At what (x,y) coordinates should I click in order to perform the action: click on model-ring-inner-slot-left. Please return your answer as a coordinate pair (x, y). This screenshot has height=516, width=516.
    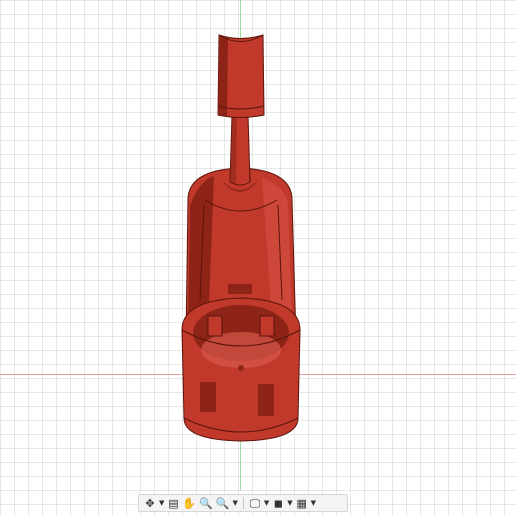
    Looking at the image, I should click on (215, 326).